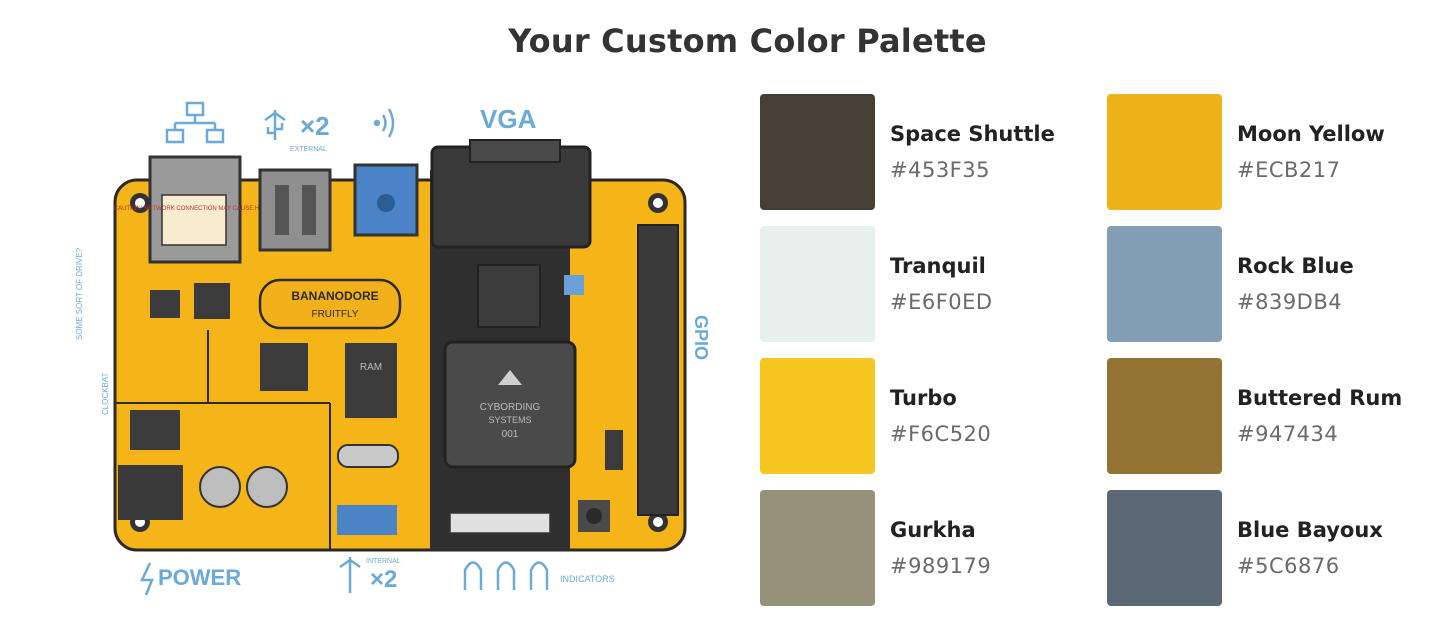 The height and width of the screenshot is (619, 1440). I want to click on color-name: Rock Blue, so click(1295, 266).